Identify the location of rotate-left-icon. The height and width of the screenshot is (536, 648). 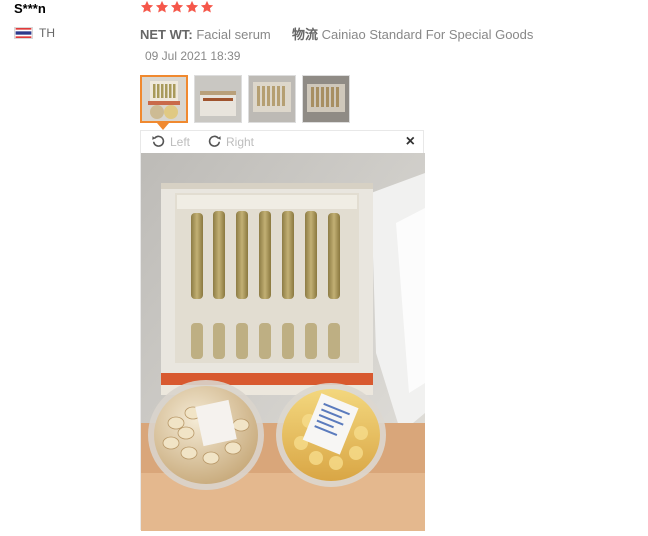
(158, 141).